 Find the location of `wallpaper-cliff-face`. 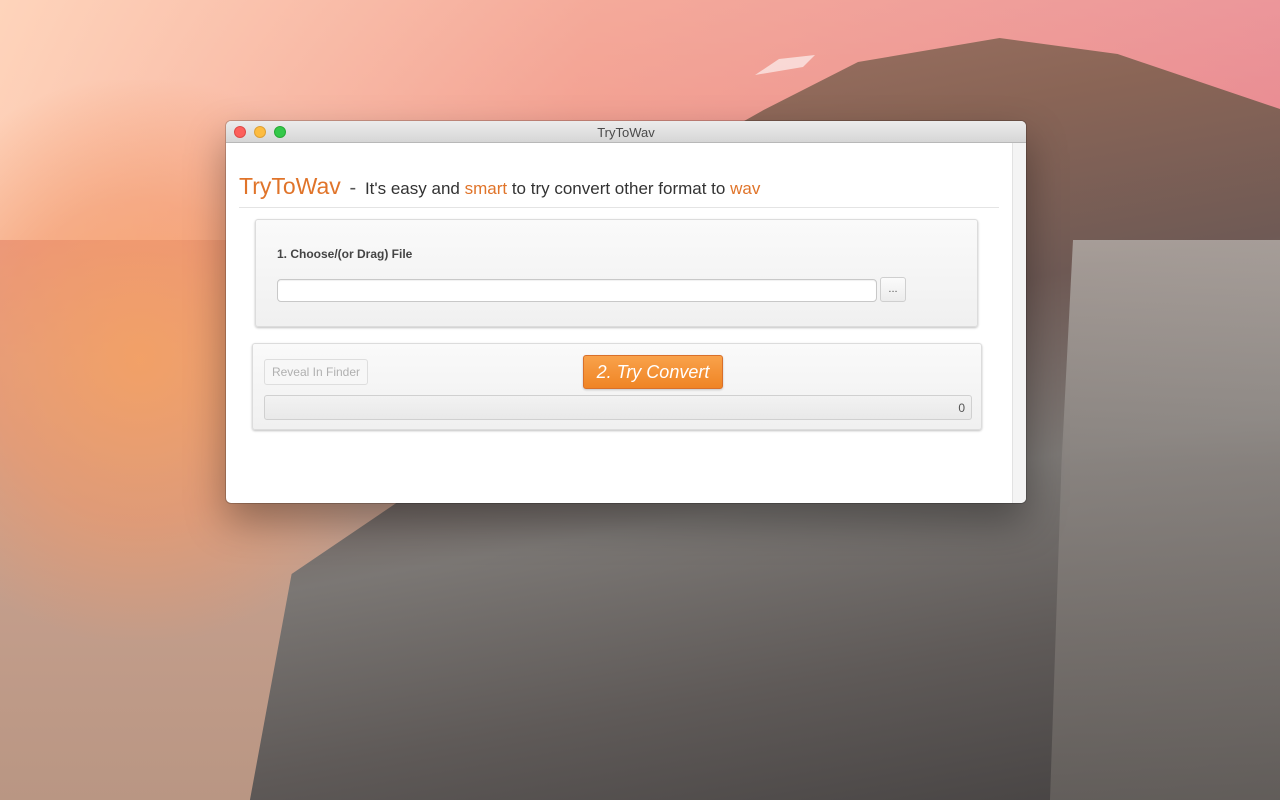

wallpaper-cliff-face is located at coordinates (1165, 520).